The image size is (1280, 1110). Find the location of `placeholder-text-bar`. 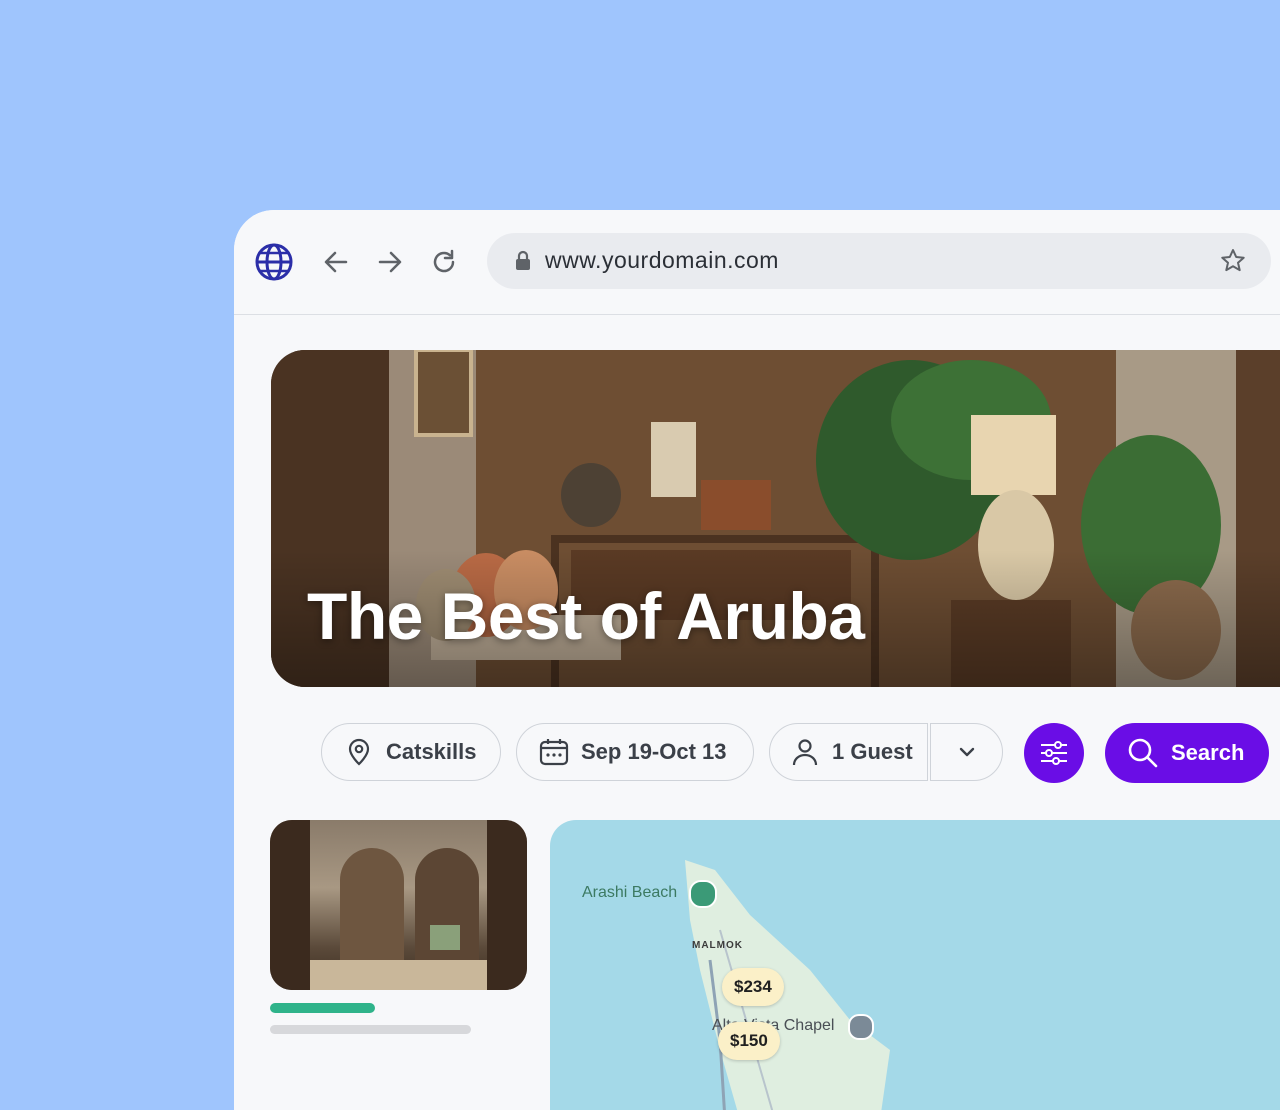

placeholder-text-bar is located at coordinates (370, 1029).